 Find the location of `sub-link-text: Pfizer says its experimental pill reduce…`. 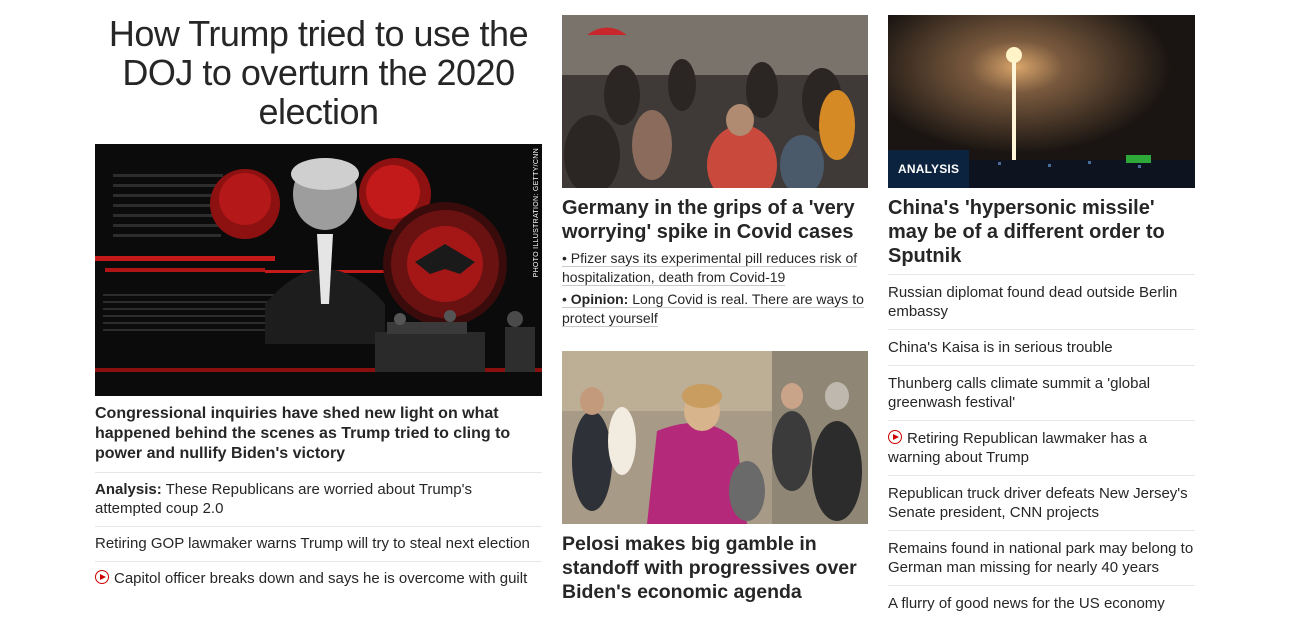

sub-link-text: Pfizer says its experimental pill reduce… is located at coordinates (710, 267).